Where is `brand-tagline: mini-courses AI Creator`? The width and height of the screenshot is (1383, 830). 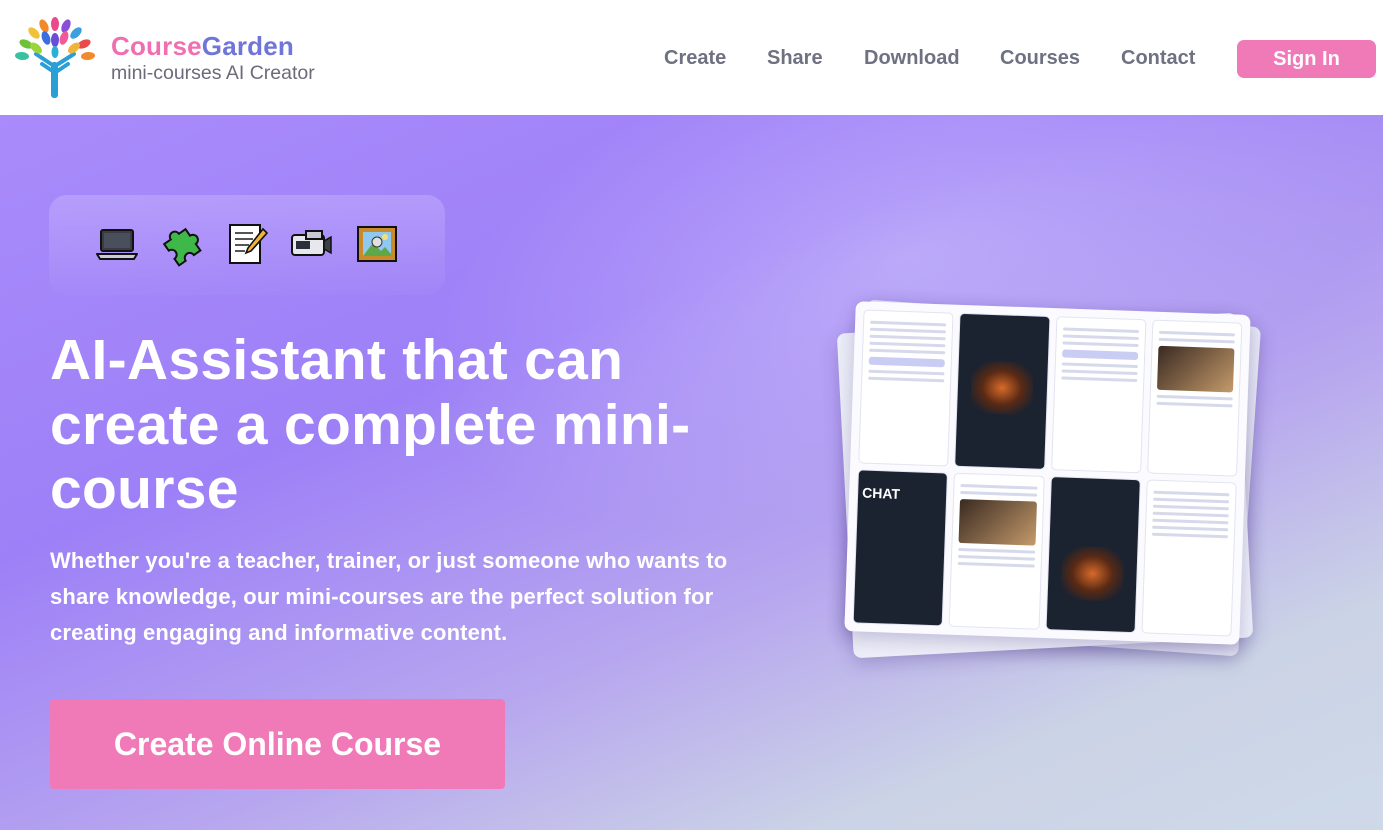 brand-tagline: mini-courses AI Creator is located at coordinates (213, 73).